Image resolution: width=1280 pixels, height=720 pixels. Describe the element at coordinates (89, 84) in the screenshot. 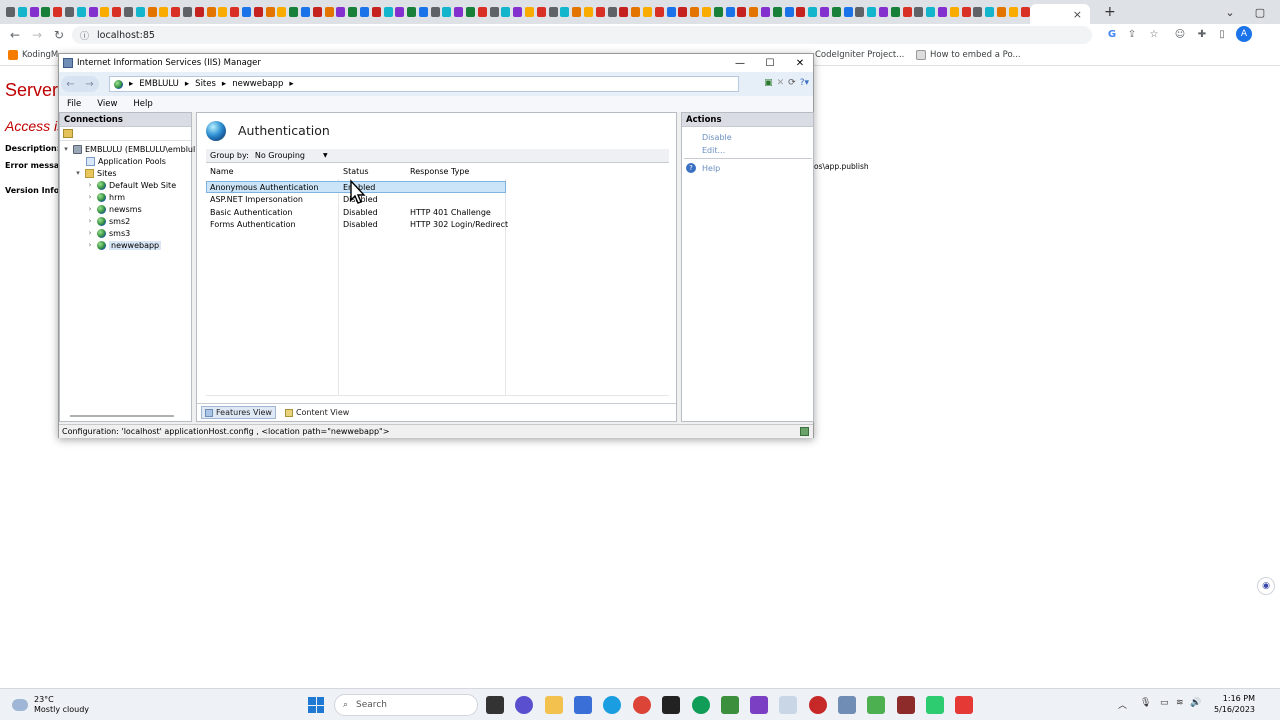

I see `iis-forward-icon: →` at that location.